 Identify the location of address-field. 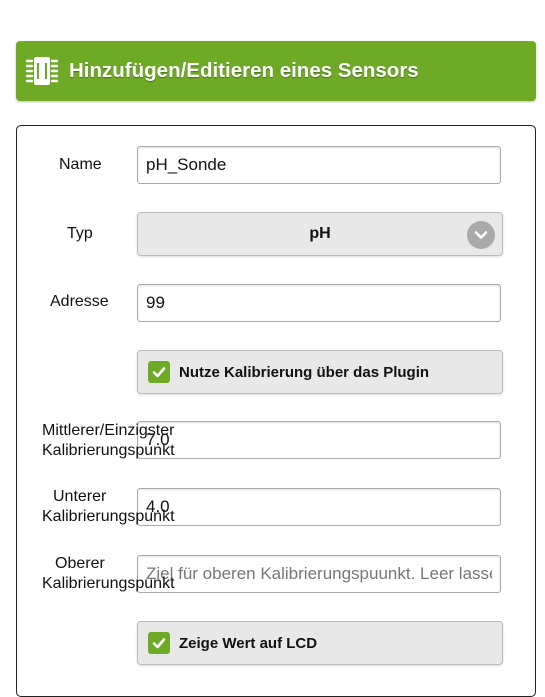
(319, 303).